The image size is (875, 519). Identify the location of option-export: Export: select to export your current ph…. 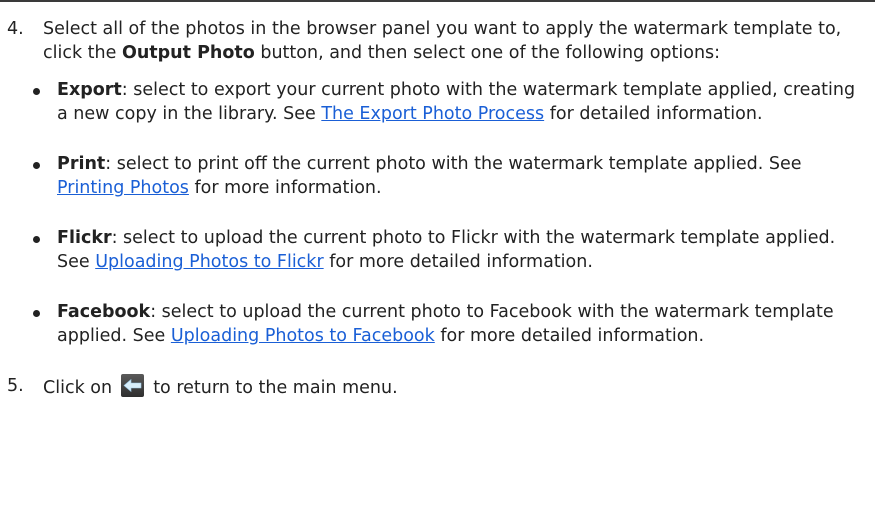
(451, 102).